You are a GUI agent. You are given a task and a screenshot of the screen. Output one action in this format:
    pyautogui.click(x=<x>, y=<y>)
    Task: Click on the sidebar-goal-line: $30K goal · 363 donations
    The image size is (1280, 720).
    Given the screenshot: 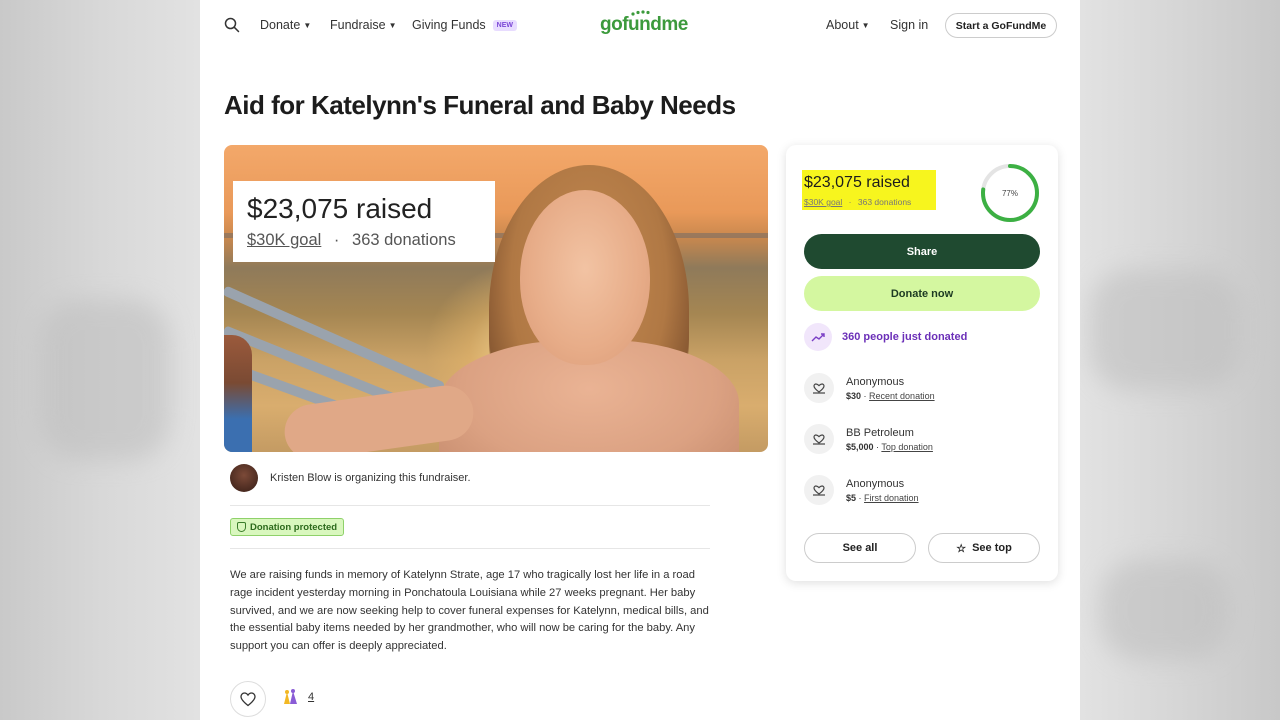 What is the action you would take?
    pyautogui.click(x=857, y=202)
    